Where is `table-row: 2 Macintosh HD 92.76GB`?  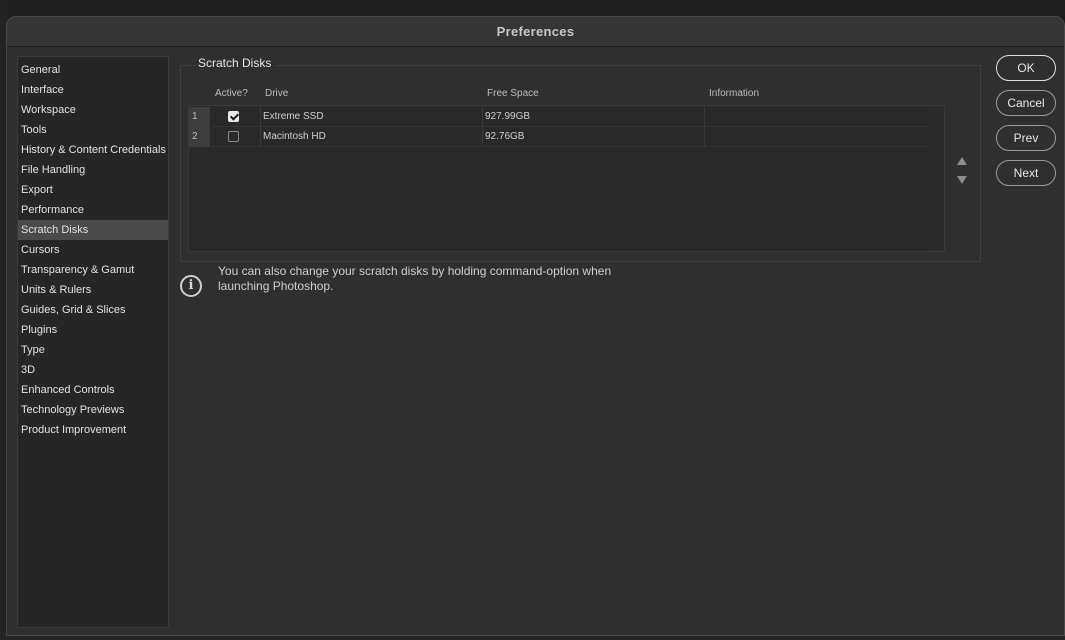
table-row: 2 Macintosh HD 92.76GB is located at coordinates (559, 137).